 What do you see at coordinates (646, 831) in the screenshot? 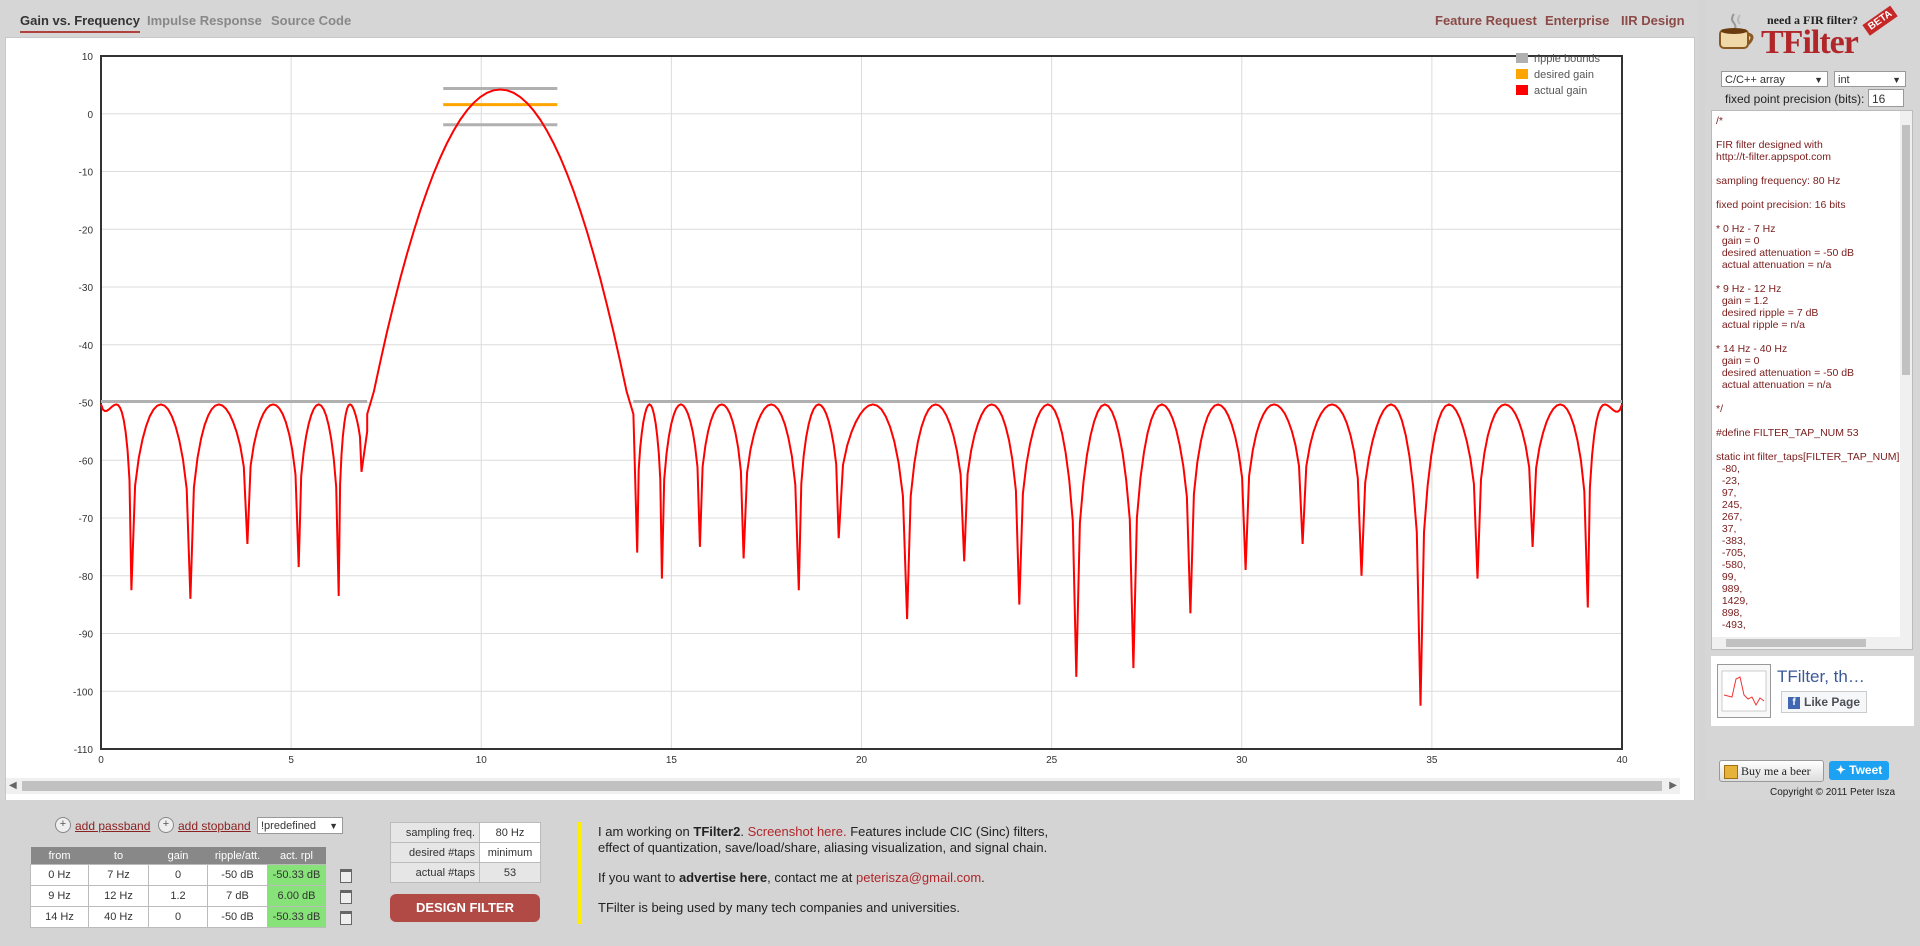
I see `announcement-text: I am working on` at bounding box center [646, 831].